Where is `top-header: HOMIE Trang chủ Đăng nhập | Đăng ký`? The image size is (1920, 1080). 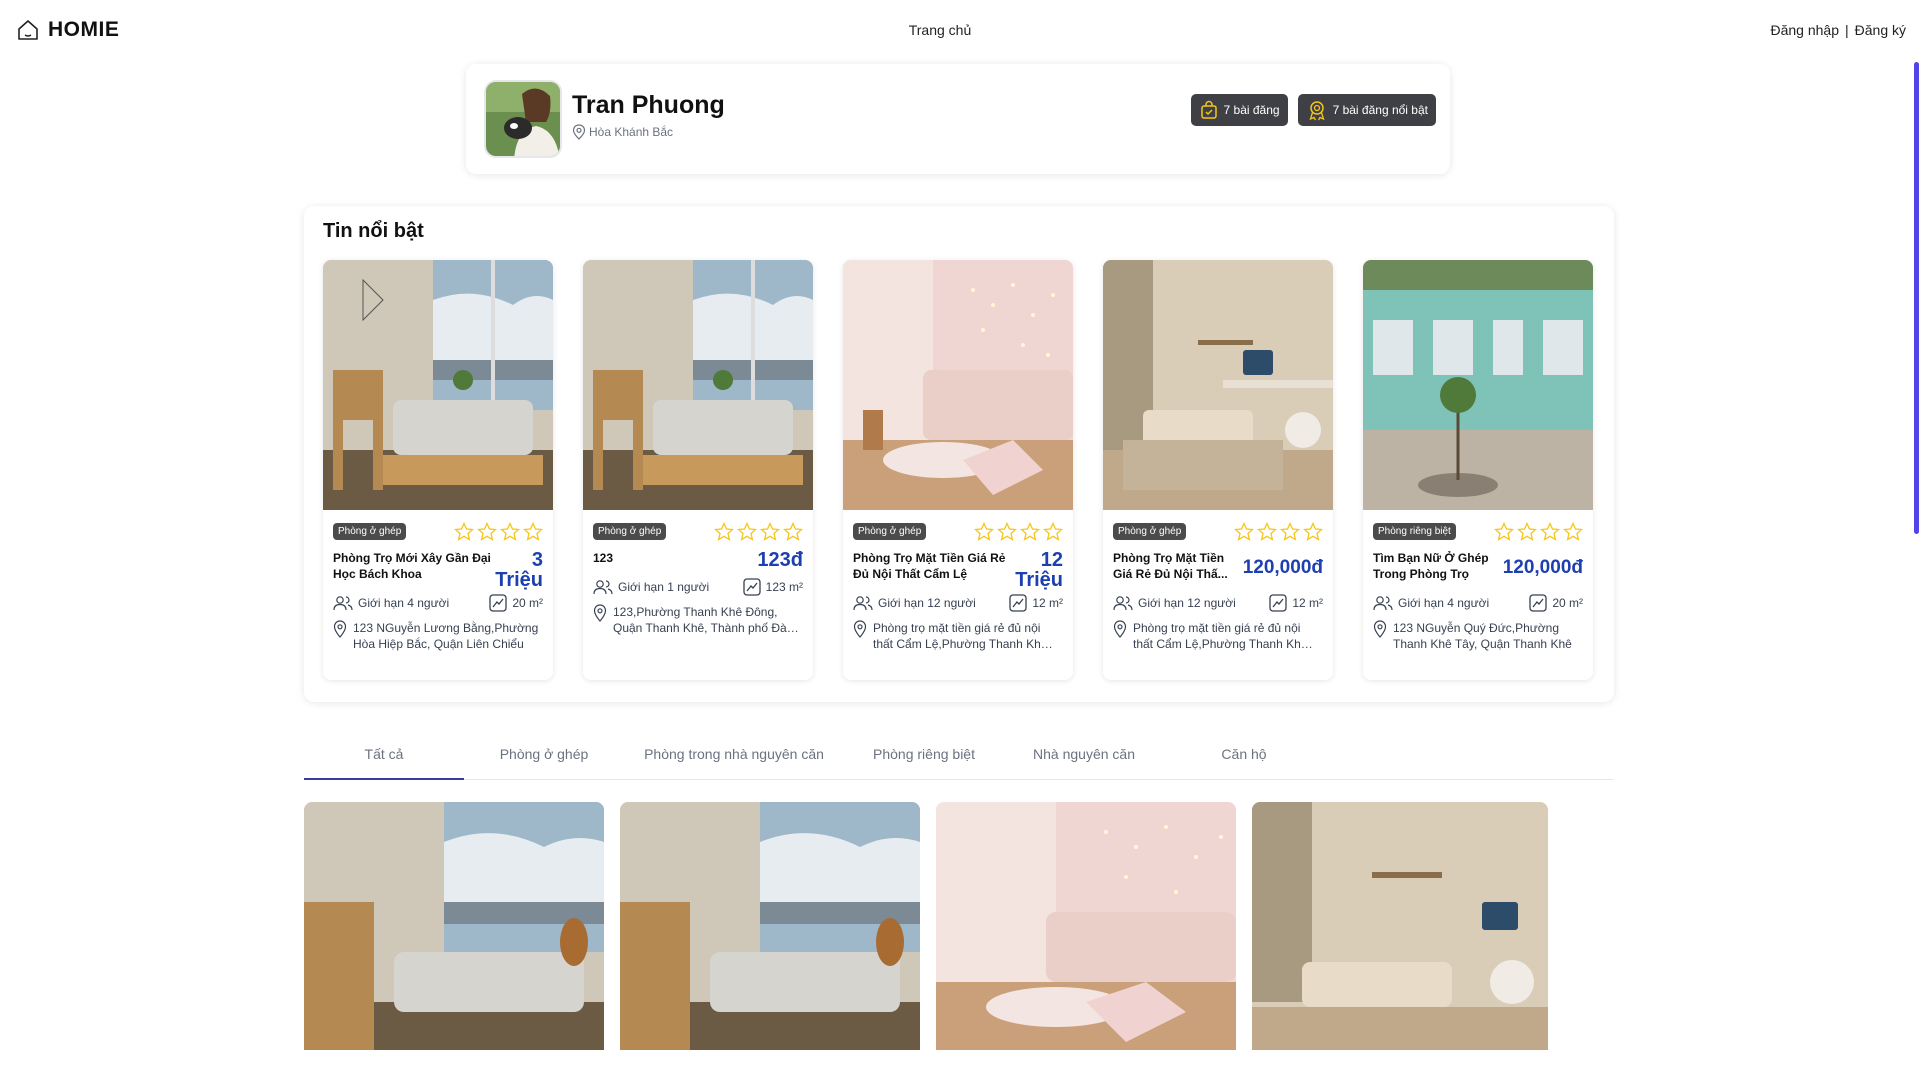
top-header: HOMIE Trang chủ Đăng nhập | Đăng ký is located at coordinates (960, 31).